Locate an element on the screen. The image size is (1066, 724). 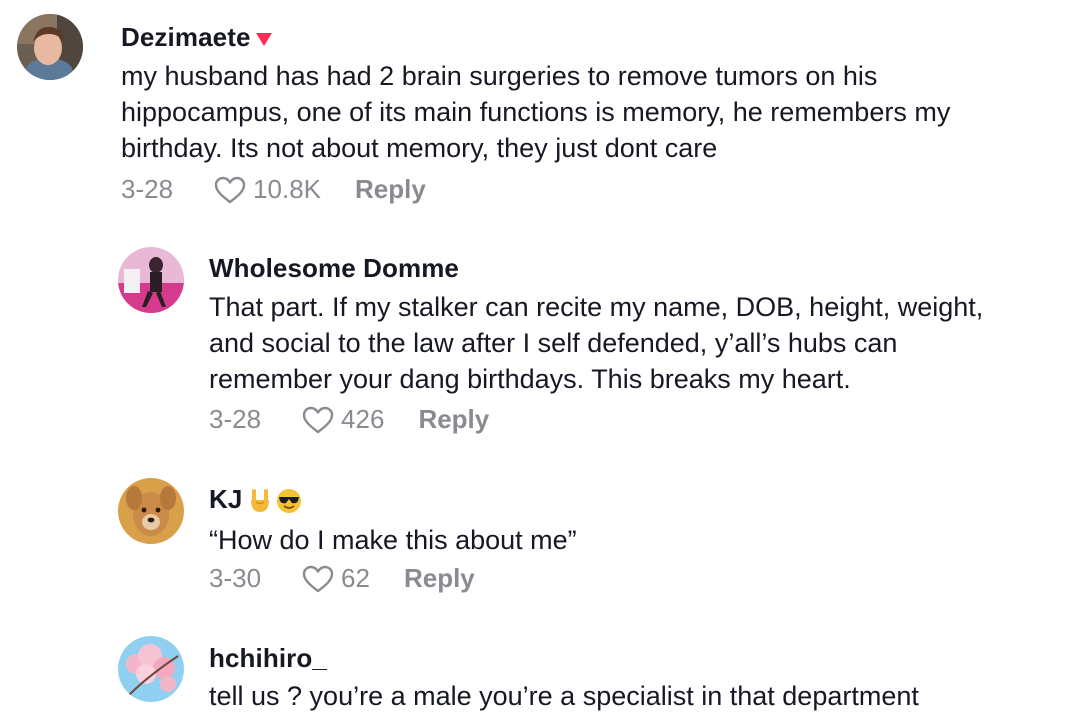
like-button: 426 is located at coordinates (342, 419).